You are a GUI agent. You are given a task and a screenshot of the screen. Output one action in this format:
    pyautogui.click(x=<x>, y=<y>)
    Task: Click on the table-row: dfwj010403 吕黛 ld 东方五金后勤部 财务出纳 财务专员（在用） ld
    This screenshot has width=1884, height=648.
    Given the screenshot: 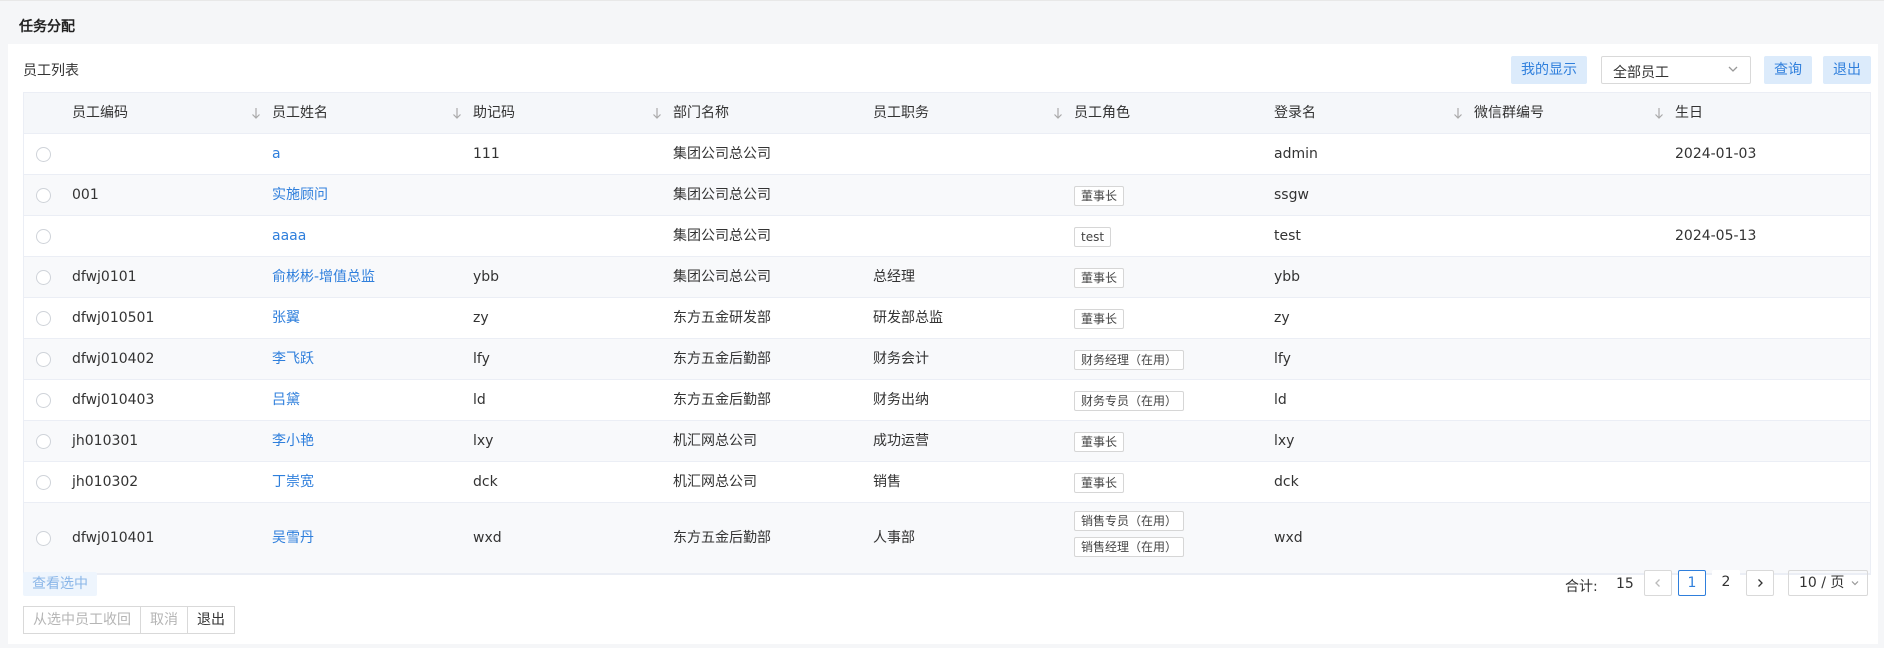 What is the action you would take?
    pyautogui.click(x=947, y=400)
    